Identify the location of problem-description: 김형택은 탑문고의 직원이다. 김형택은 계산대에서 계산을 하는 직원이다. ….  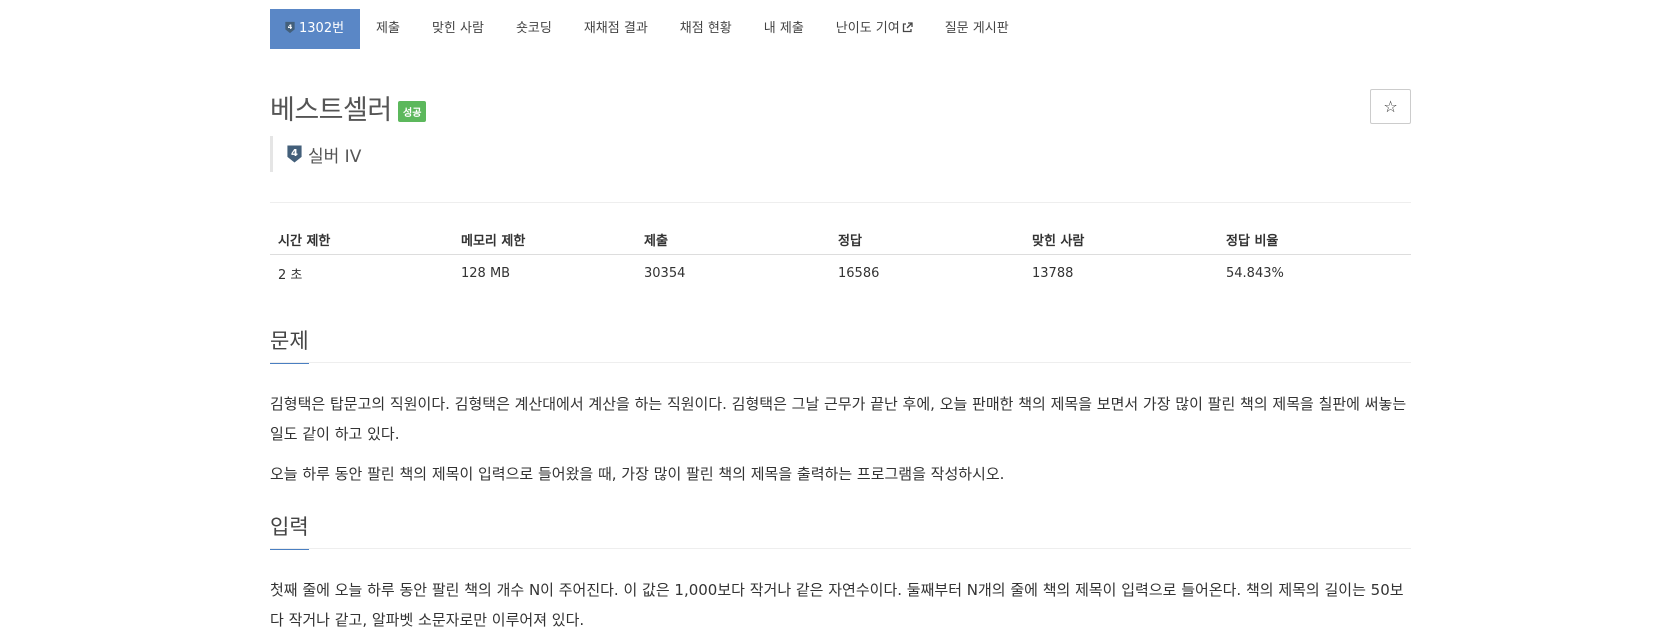
(838, 419).